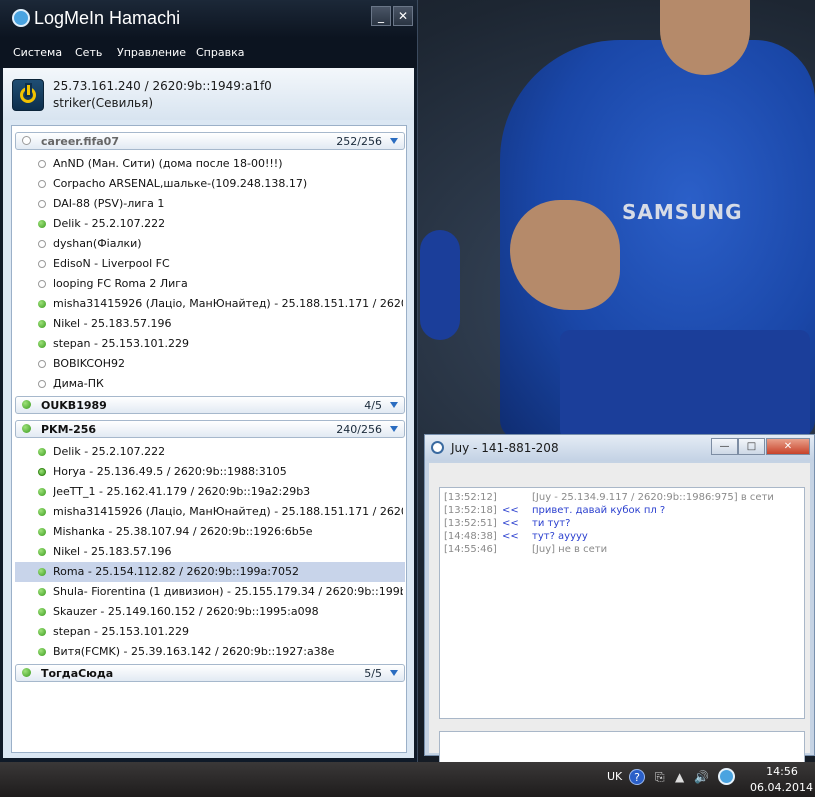  What do you see at coordinates (168, 163) in the screenshot?
I see `member-label: AnND (Ман. Сити) (дома после 18-00!!!)` at bounding box center [168, 163].